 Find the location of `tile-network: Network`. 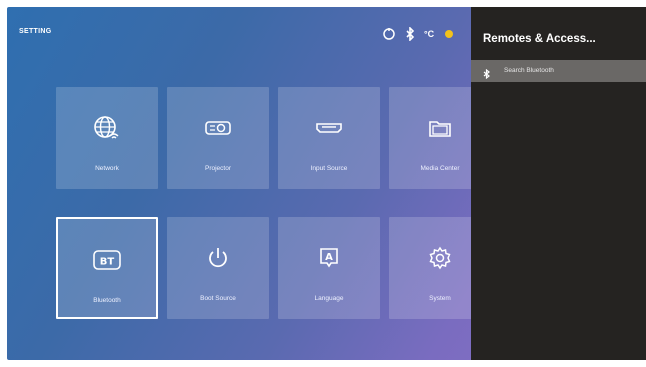

tile-network: Network is located at coordinates (107, 138).